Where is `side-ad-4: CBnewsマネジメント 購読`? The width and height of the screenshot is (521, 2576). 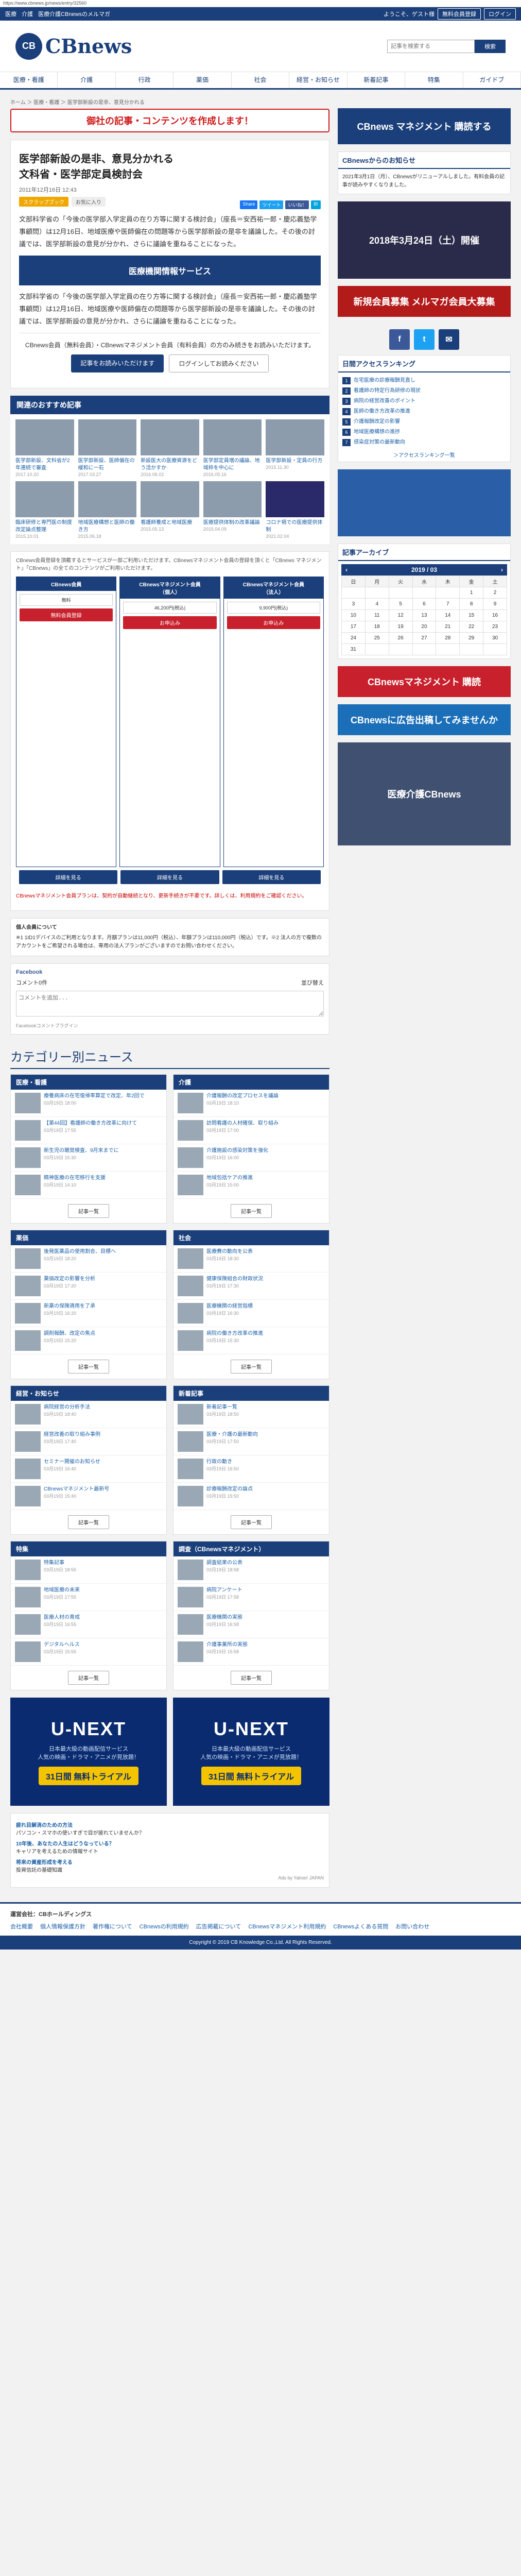
side-ad-4: CBnewsマネジメント 購読 is located at coordinates (424, 681).